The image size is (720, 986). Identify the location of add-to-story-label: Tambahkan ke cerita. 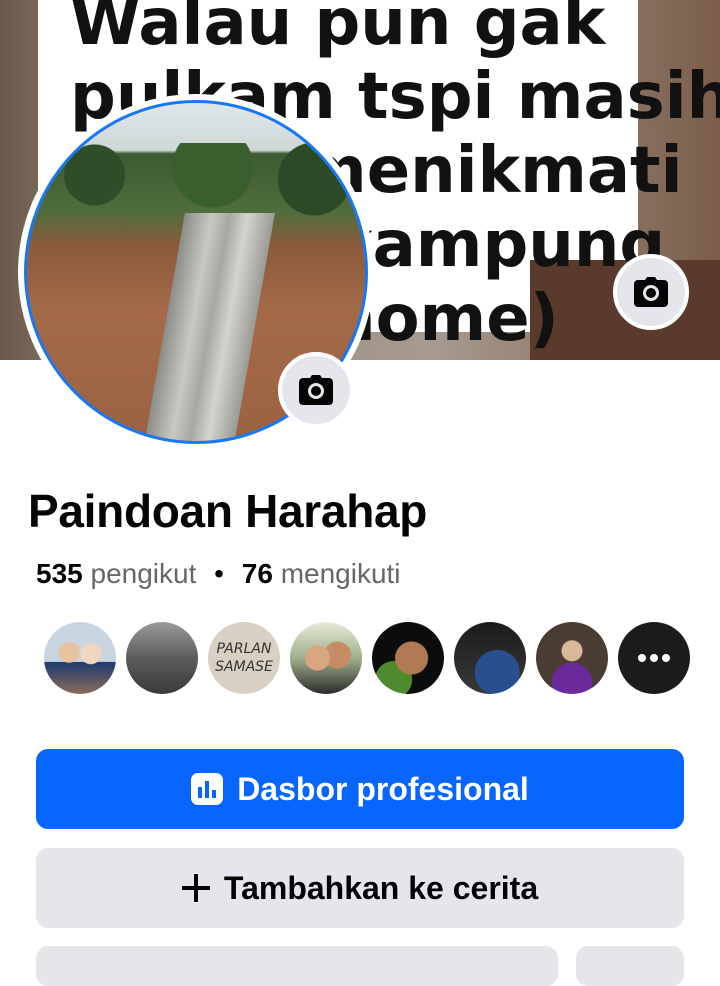
(381, 887).